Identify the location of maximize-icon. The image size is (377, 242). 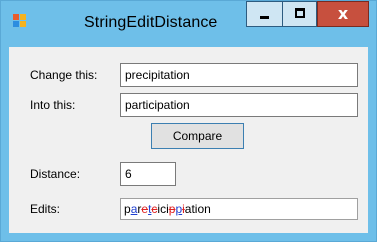
(300, 13).